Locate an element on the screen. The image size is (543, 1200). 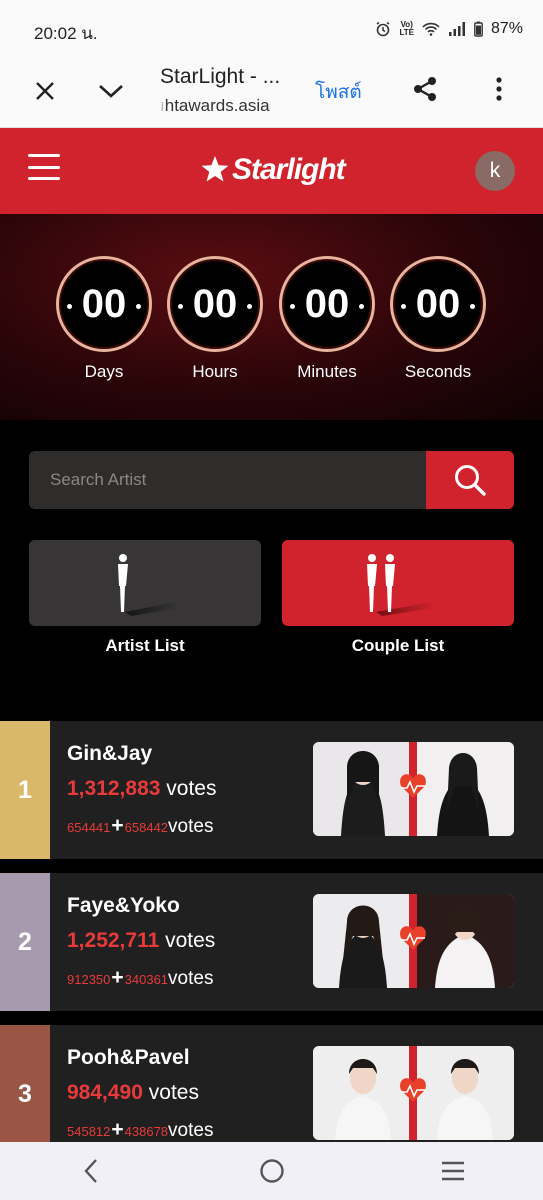
post-button: โพสต์ is located at coordinates (338, 92).